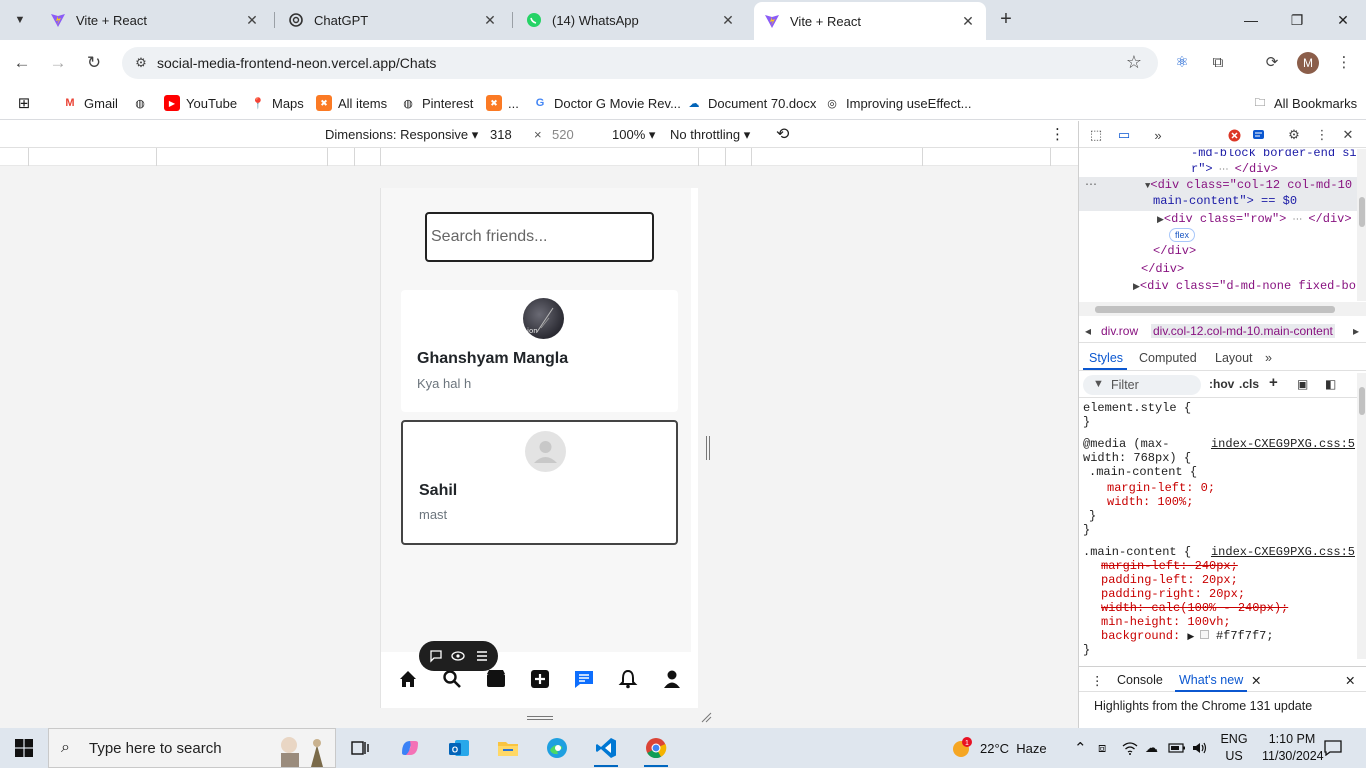  What do you see at coordinates (1134, 62) in the screenshot?
I see `bookmark-star-icon: ☆` at bounding box center [1134, 62].